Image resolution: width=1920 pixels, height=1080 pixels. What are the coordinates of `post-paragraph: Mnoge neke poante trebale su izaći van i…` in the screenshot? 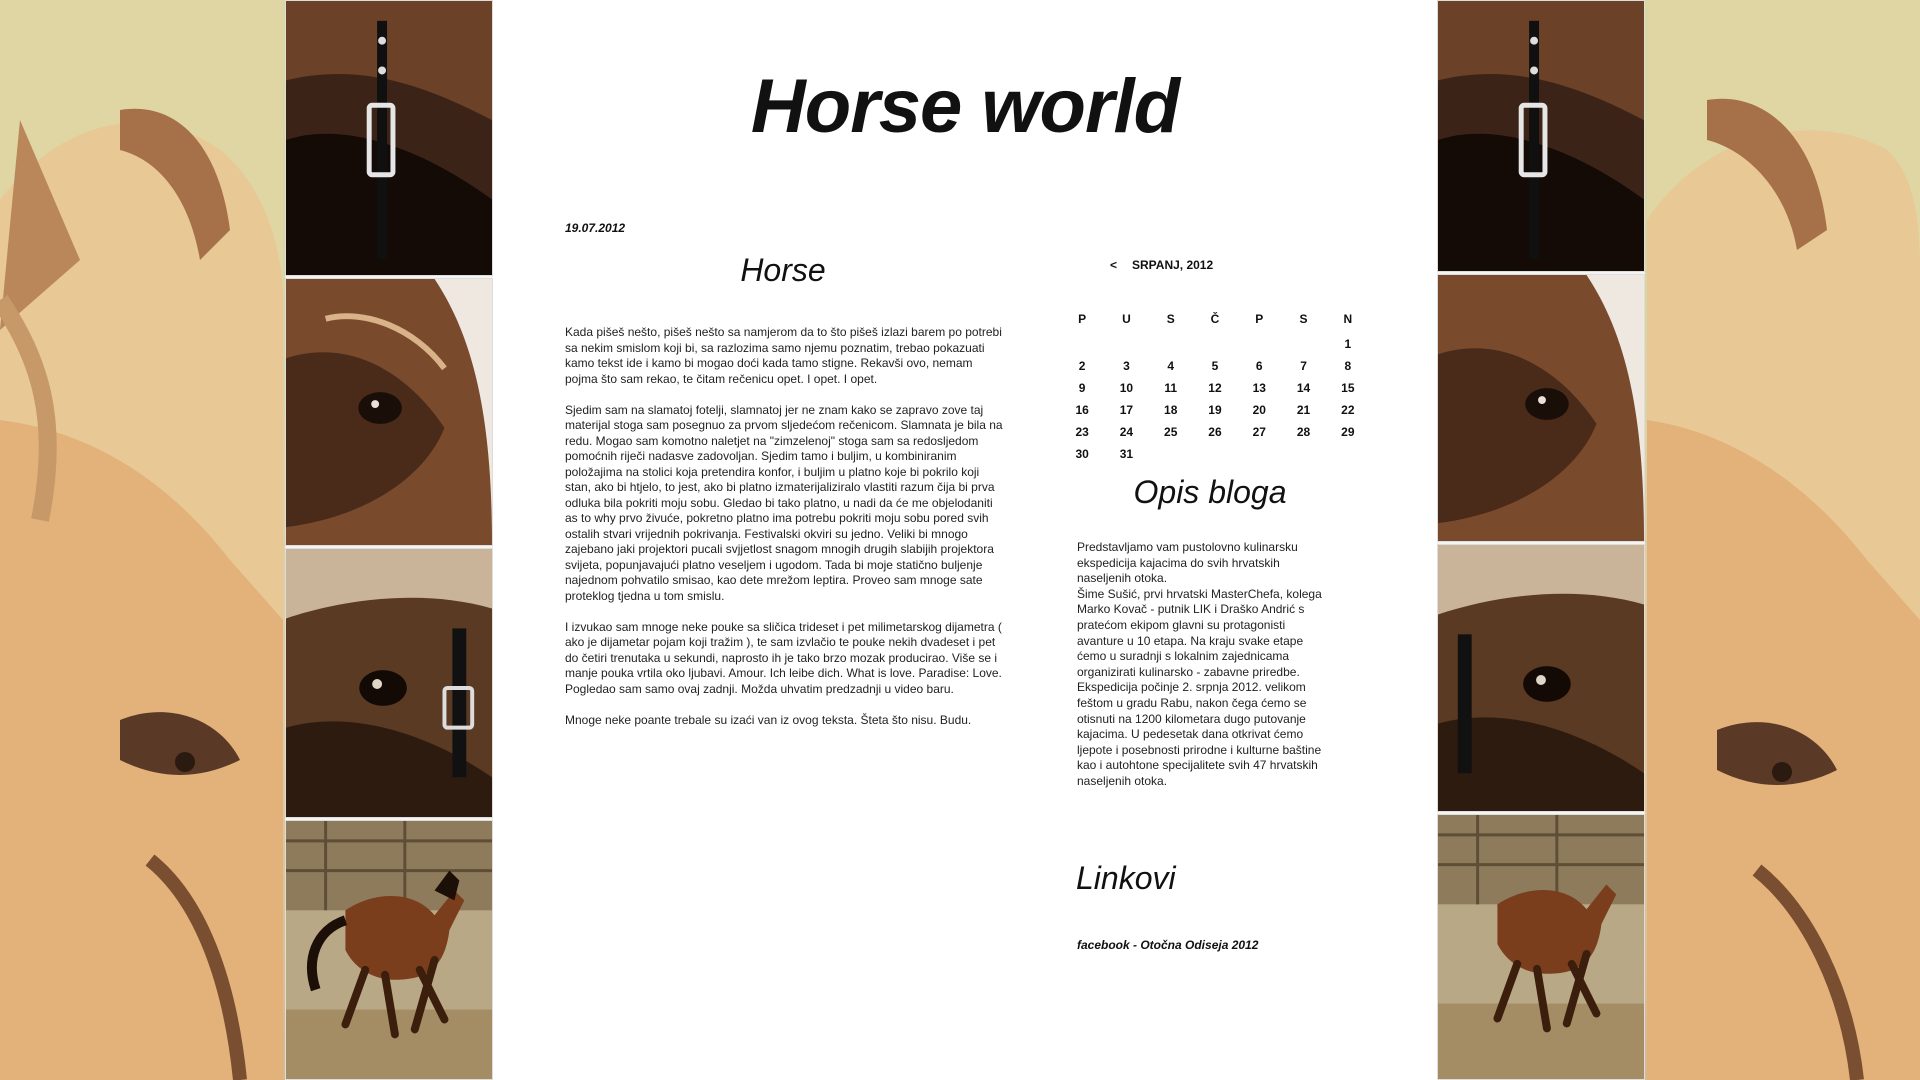 It's located at (768, 719).